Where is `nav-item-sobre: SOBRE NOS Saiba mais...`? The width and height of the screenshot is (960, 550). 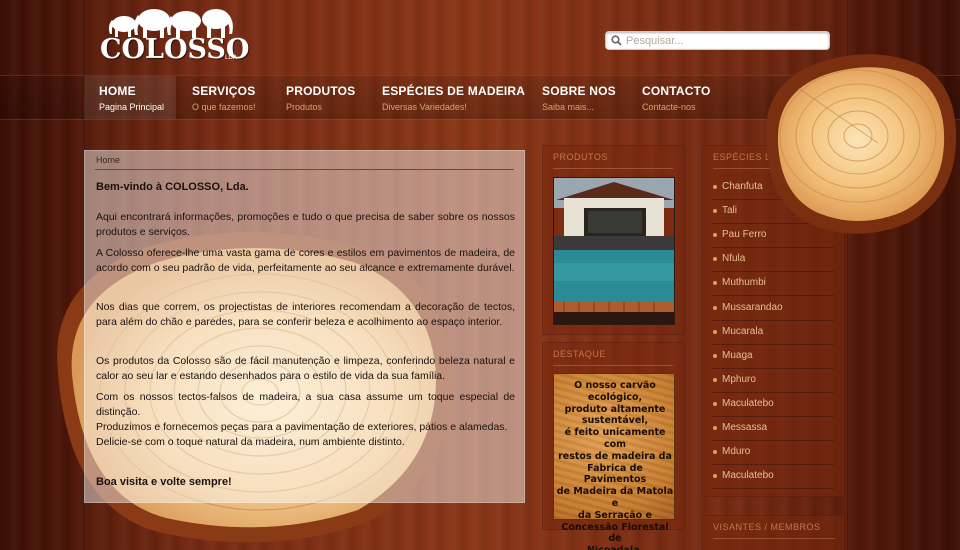
nav-item-sobre: SOBRE NOS Saiba mais... is located at coordinates (574, 97).